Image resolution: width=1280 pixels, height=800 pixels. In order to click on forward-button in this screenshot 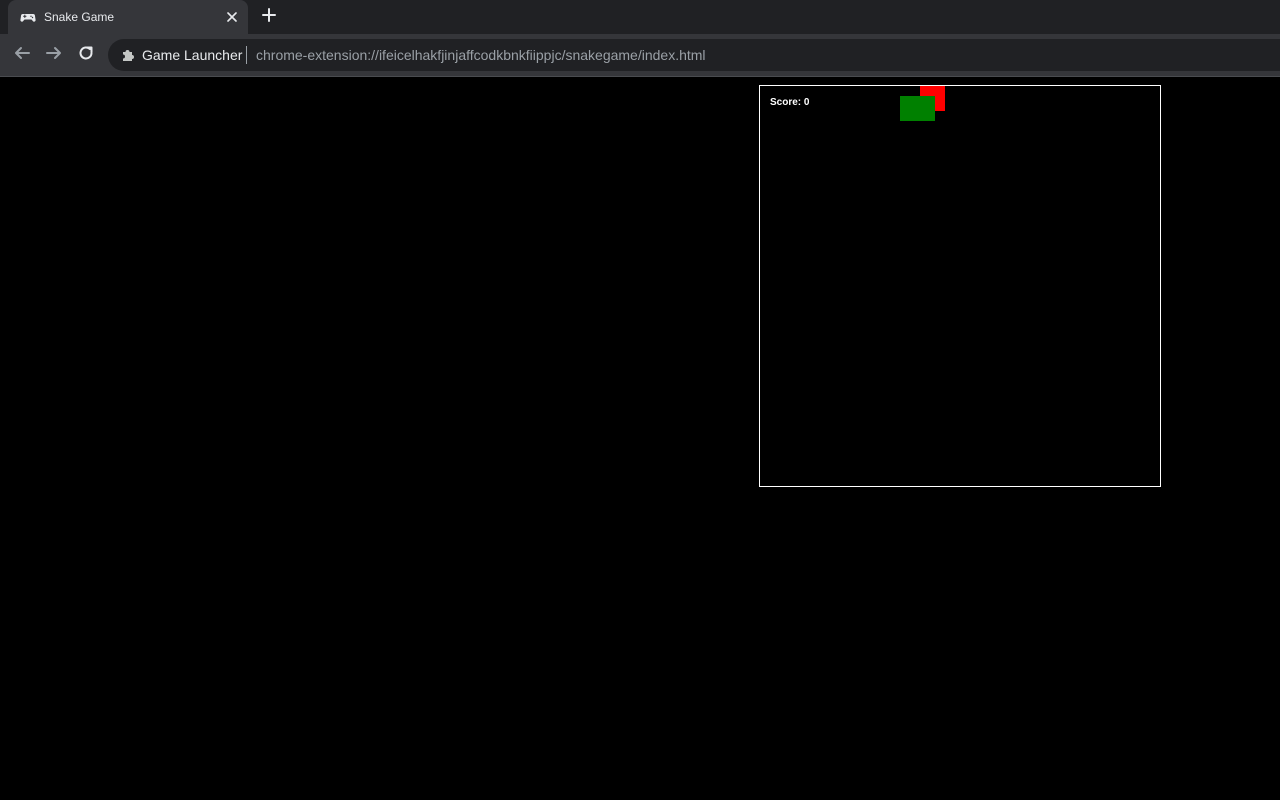, I will do `click(54, 55)`.